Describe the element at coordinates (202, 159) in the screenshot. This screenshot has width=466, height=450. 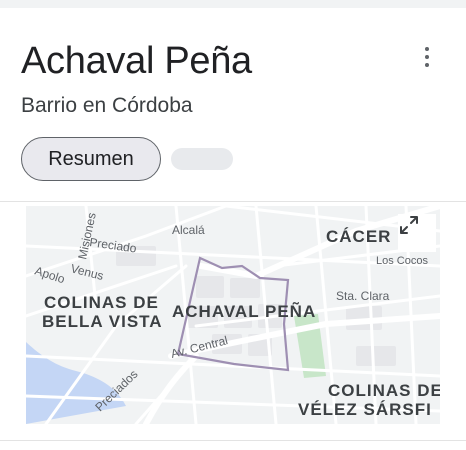
I see `tab-placeholder` at that location.